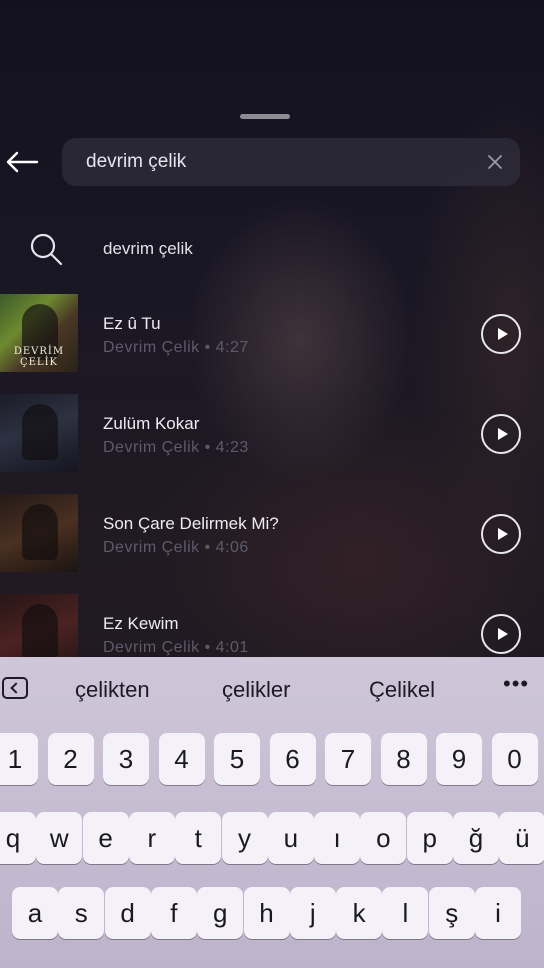 Image resolution: width=544 pixels, height=968 pixels. What do you see at coordinates (403, 759) in the screenshot?
I see `key-number: 8` at bounding box center [403, 759].